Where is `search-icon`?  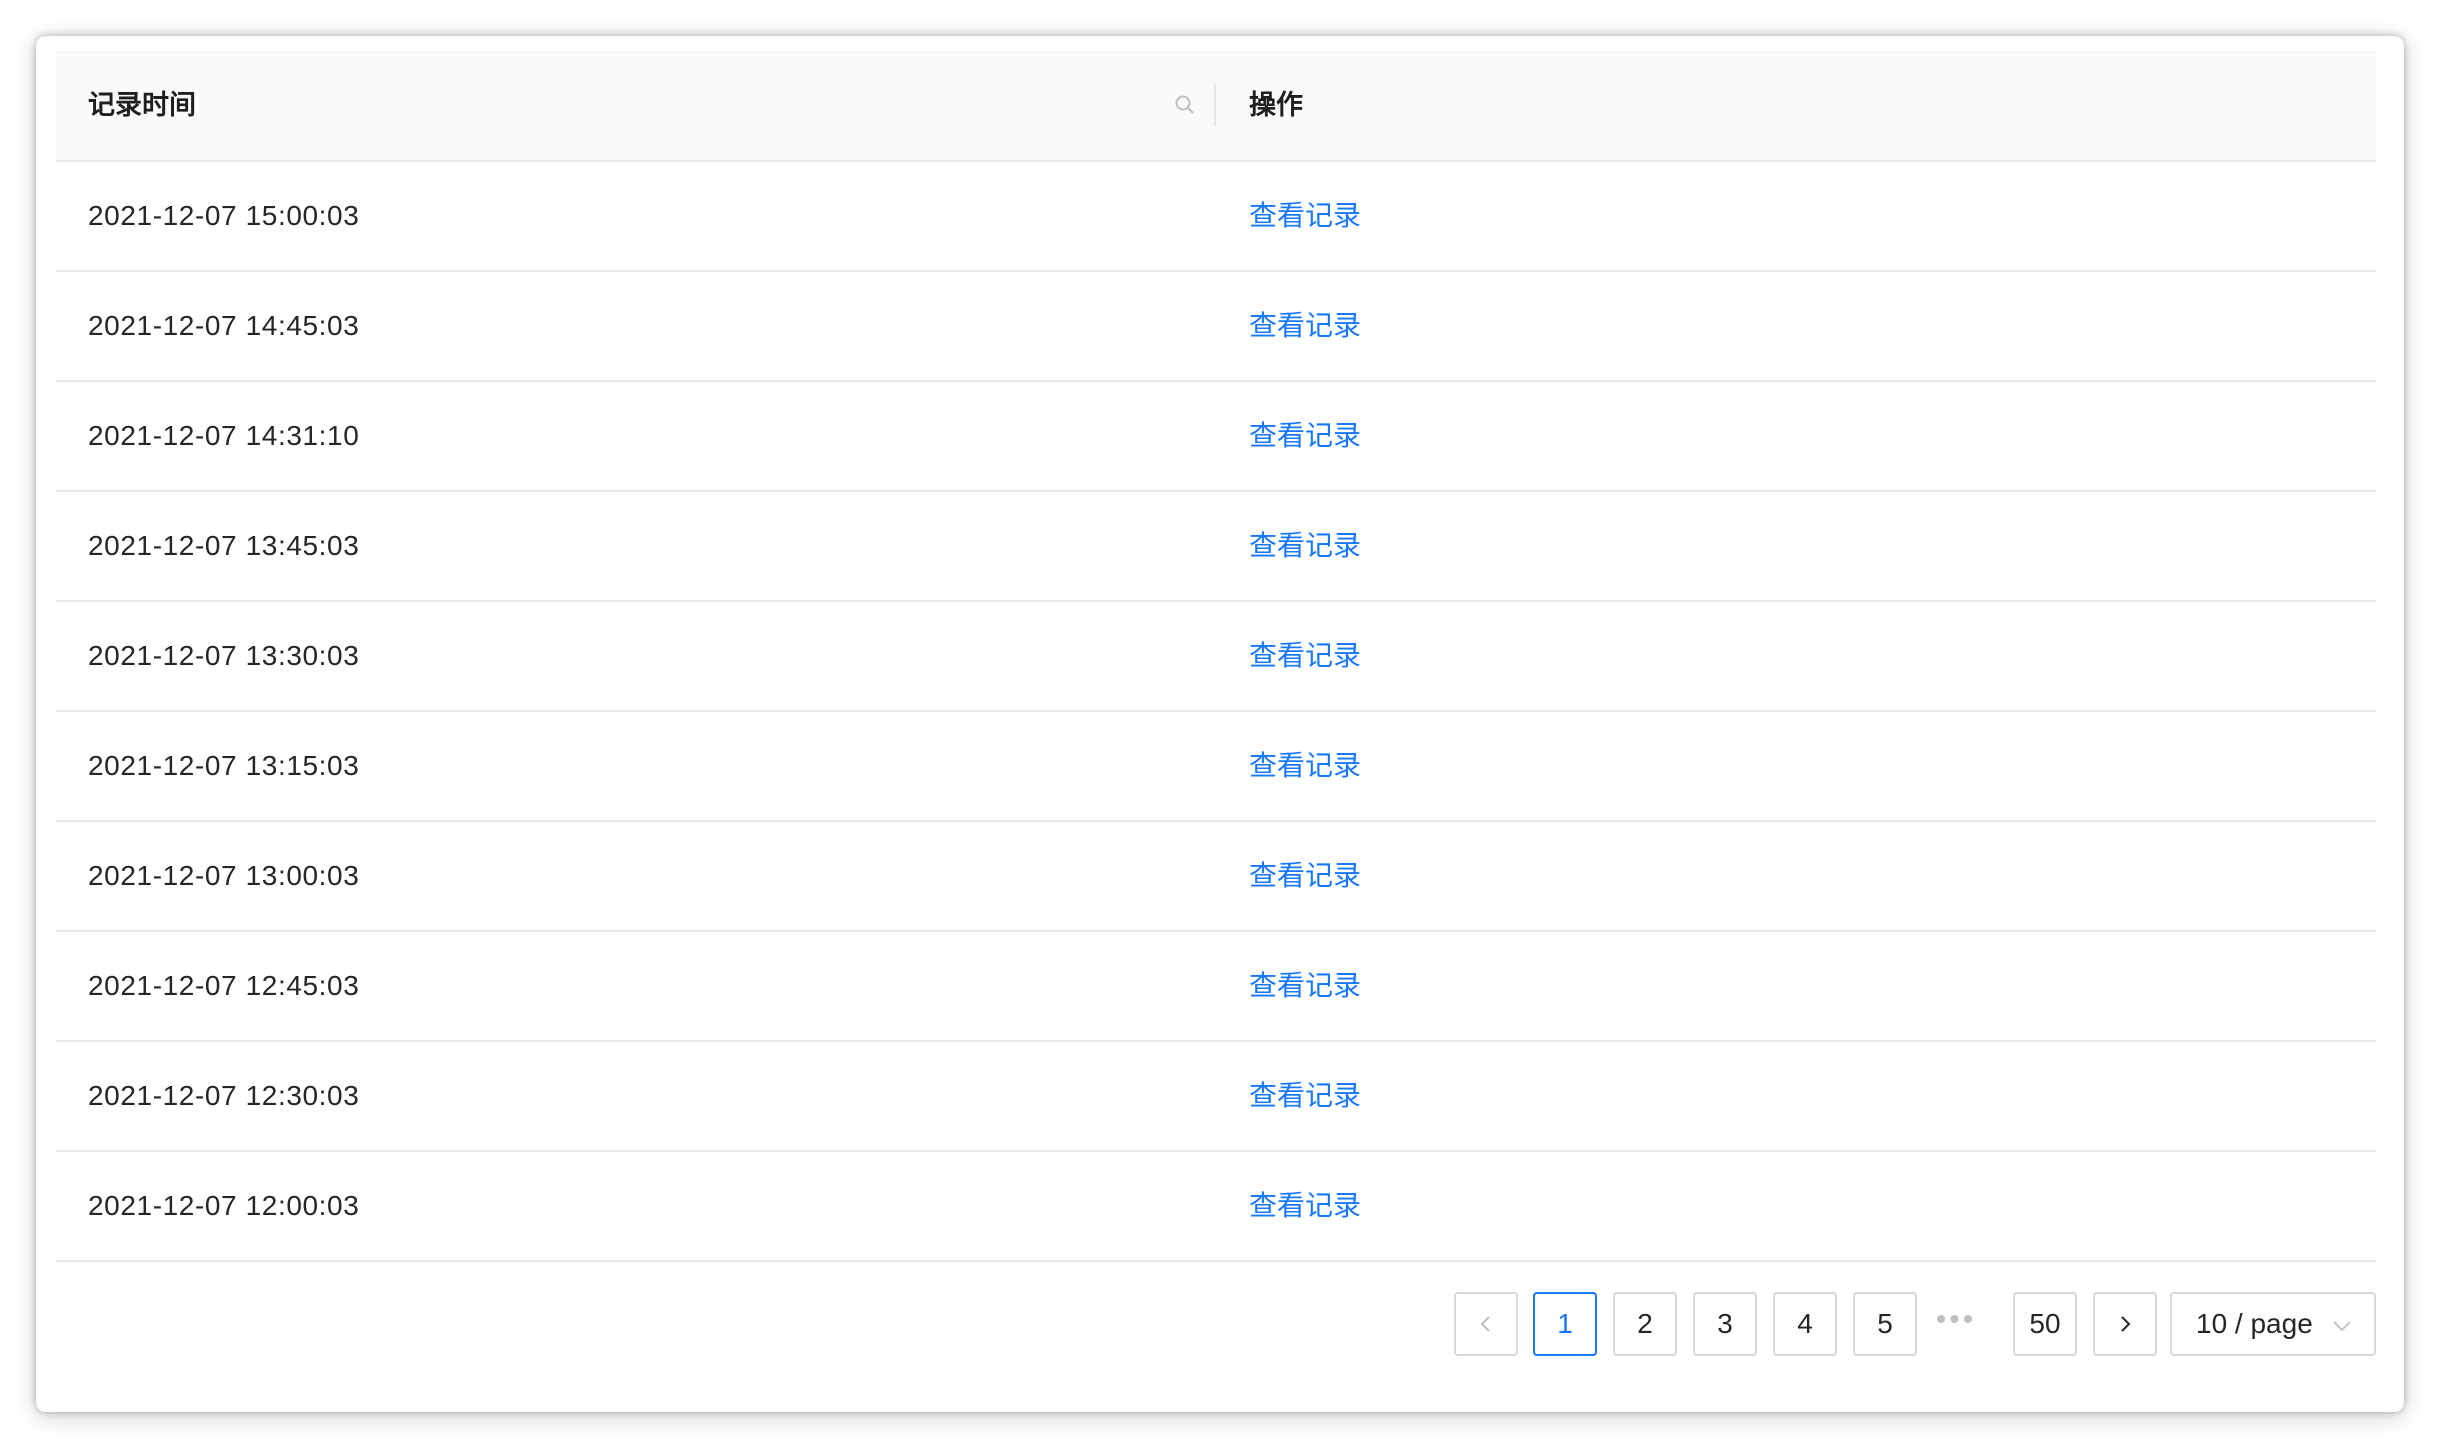 search-icon is located at coordinates (1185, 105).